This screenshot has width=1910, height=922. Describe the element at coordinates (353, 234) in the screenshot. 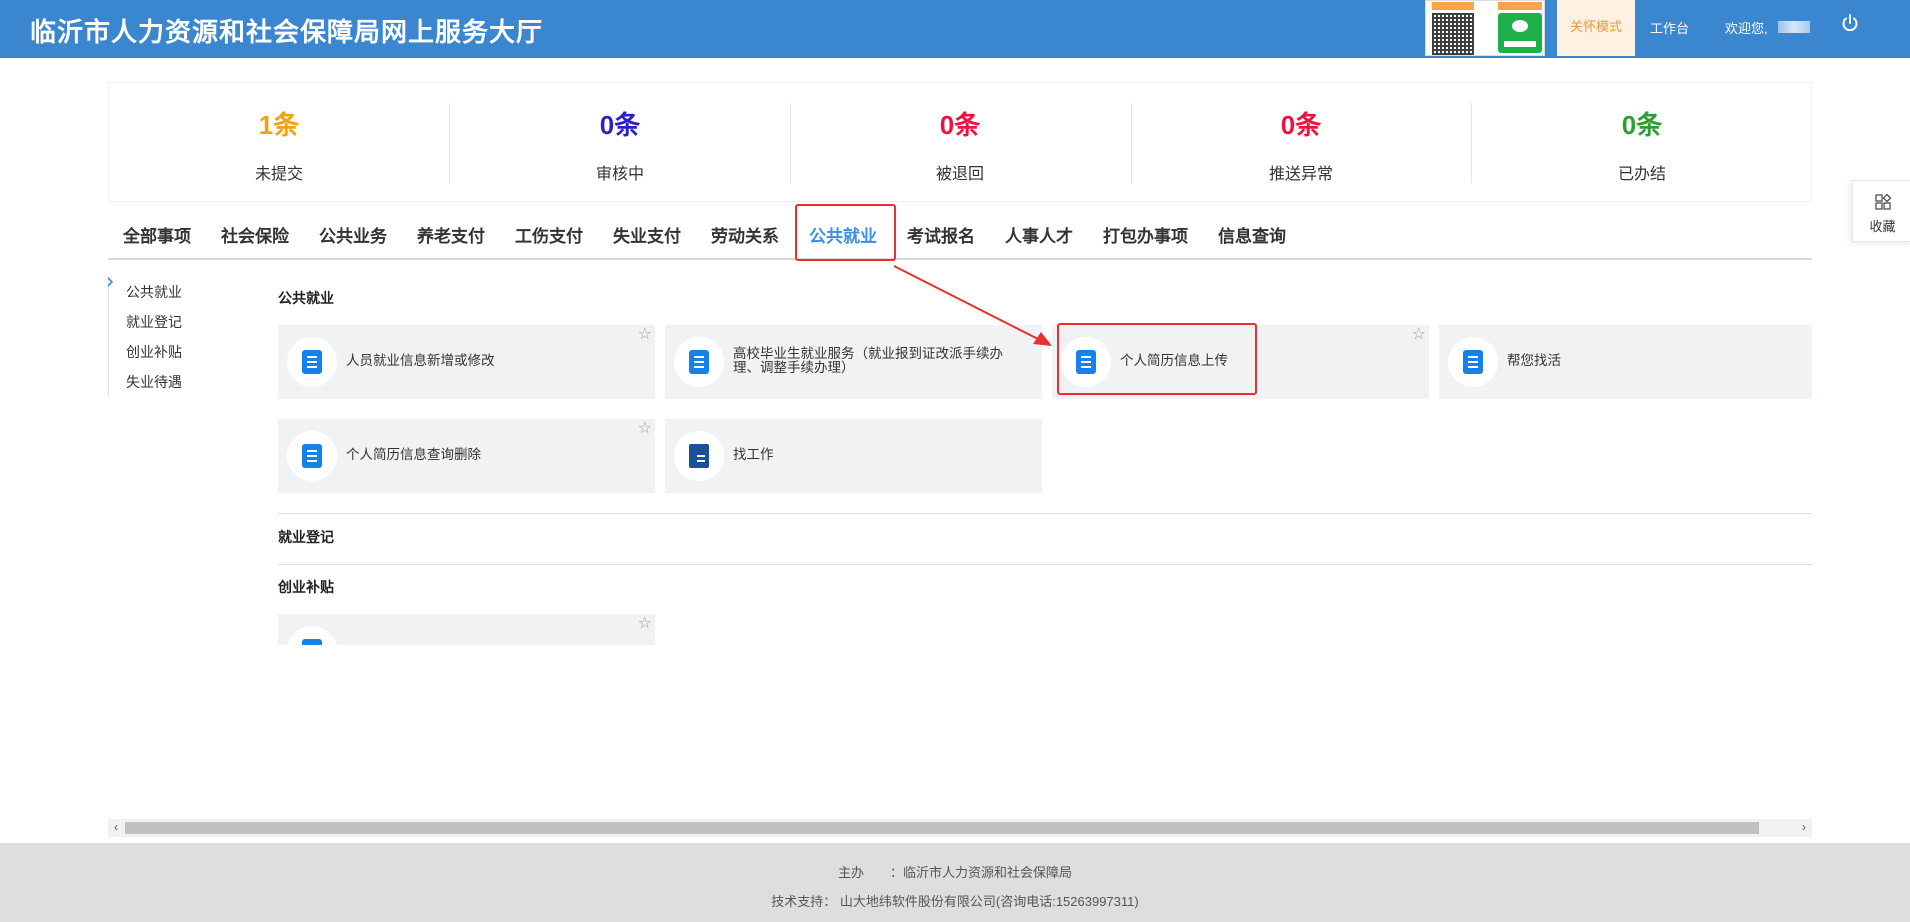

I see `tab-public-business: 公共业务` at that location.